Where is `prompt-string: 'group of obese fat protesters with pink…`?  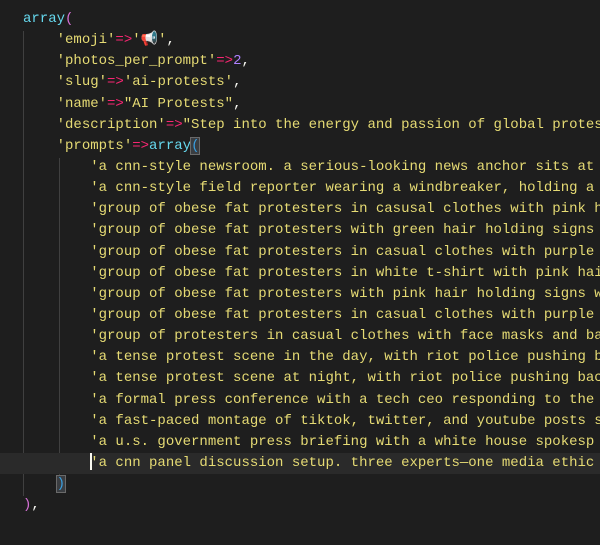
prompt-string: 'group of obese fat protesters with pink… is located at coordinates (345, 293).